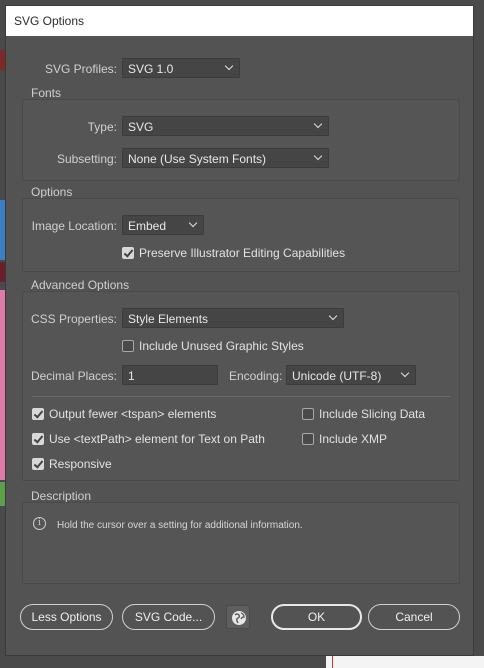 This screenshot has height=668, width=484. I want to click on output-fewer-tspan-label: Output fewer <tspan> elements, so click(133, 414).